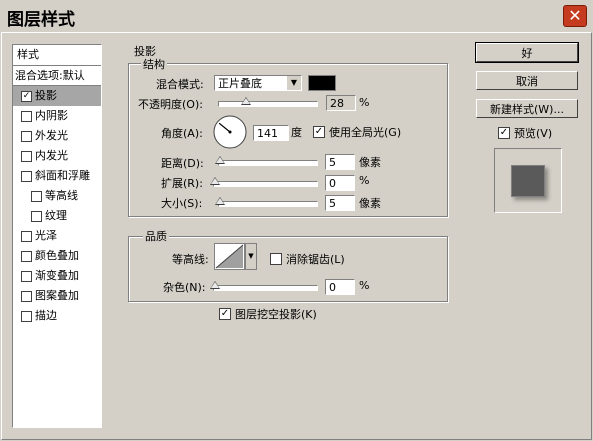  I want to click on opacity-slider, so click(268, 102).